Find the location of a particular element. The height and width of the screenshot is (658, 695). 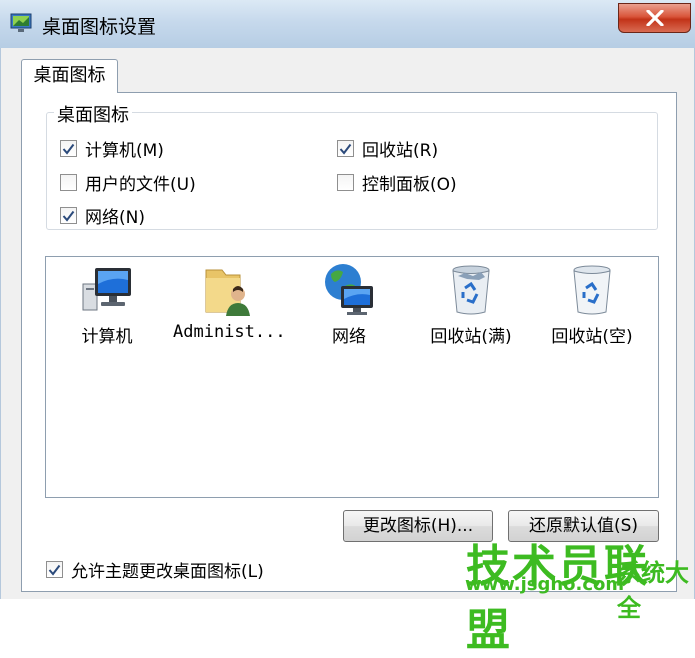

checkbox-recycle-bin: 回收站(R) is located at coordinates (387, 148).